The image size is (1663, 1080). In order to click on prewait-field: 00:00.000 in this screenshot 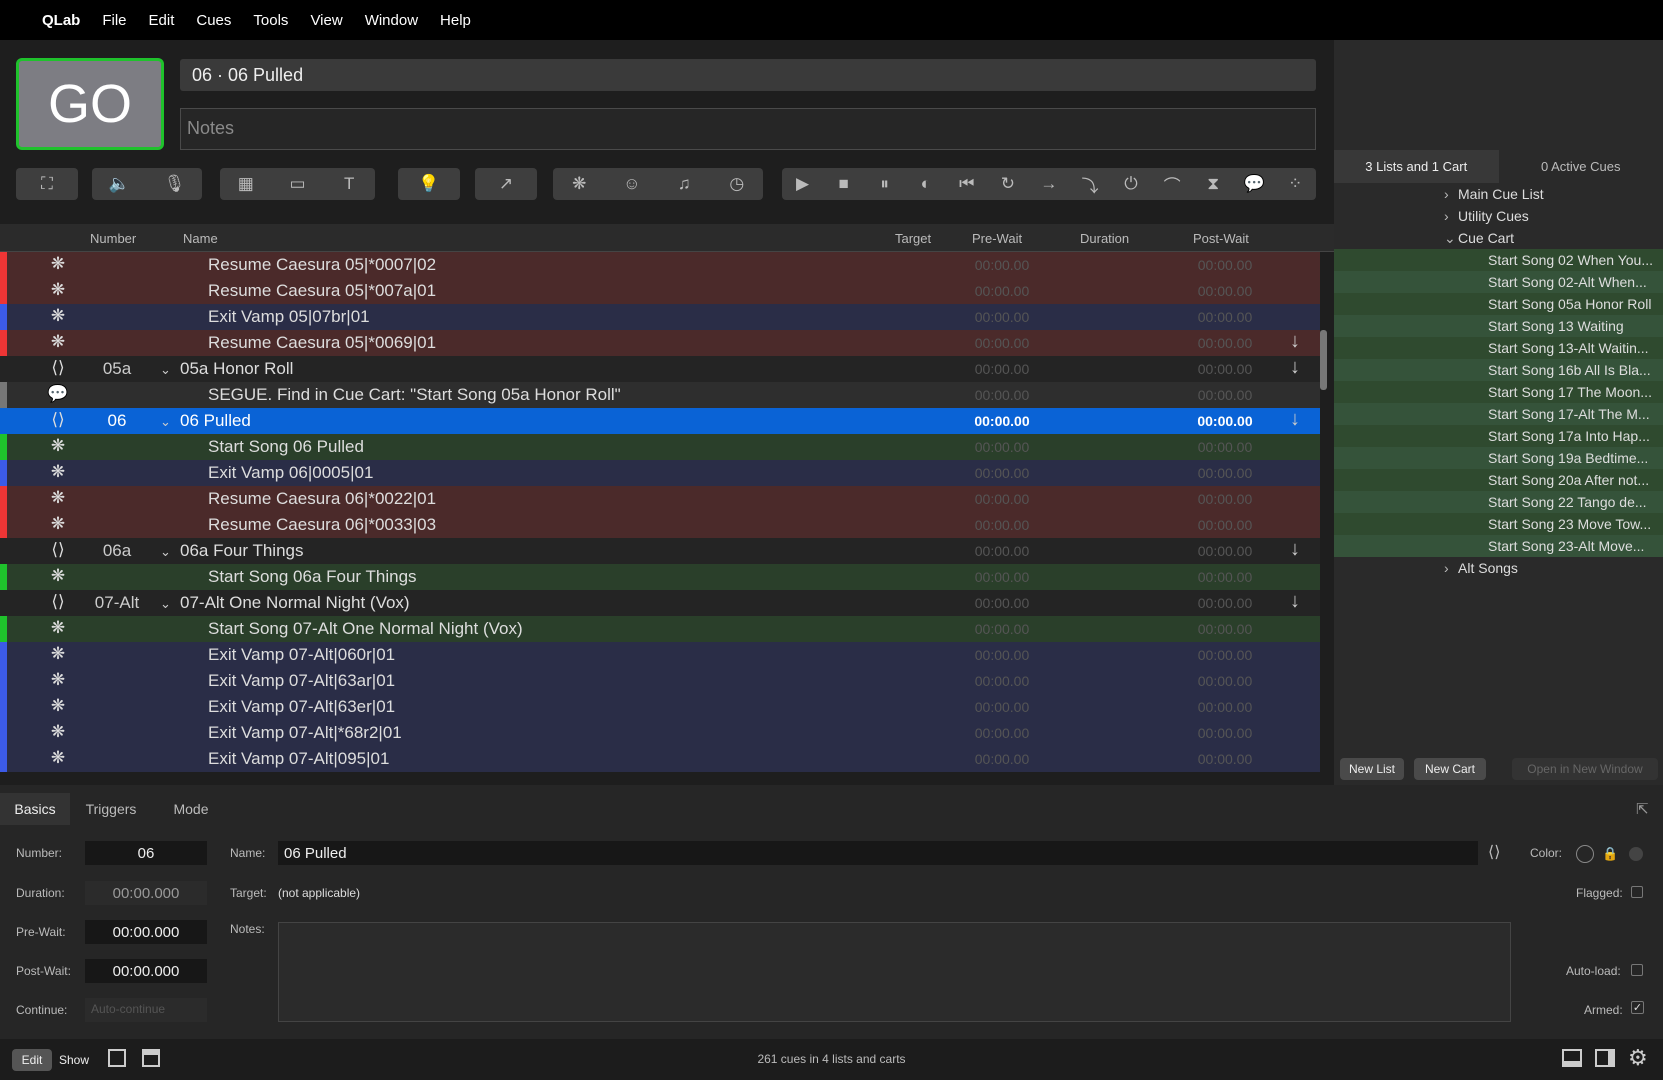, I will do `click(146, 932)`.